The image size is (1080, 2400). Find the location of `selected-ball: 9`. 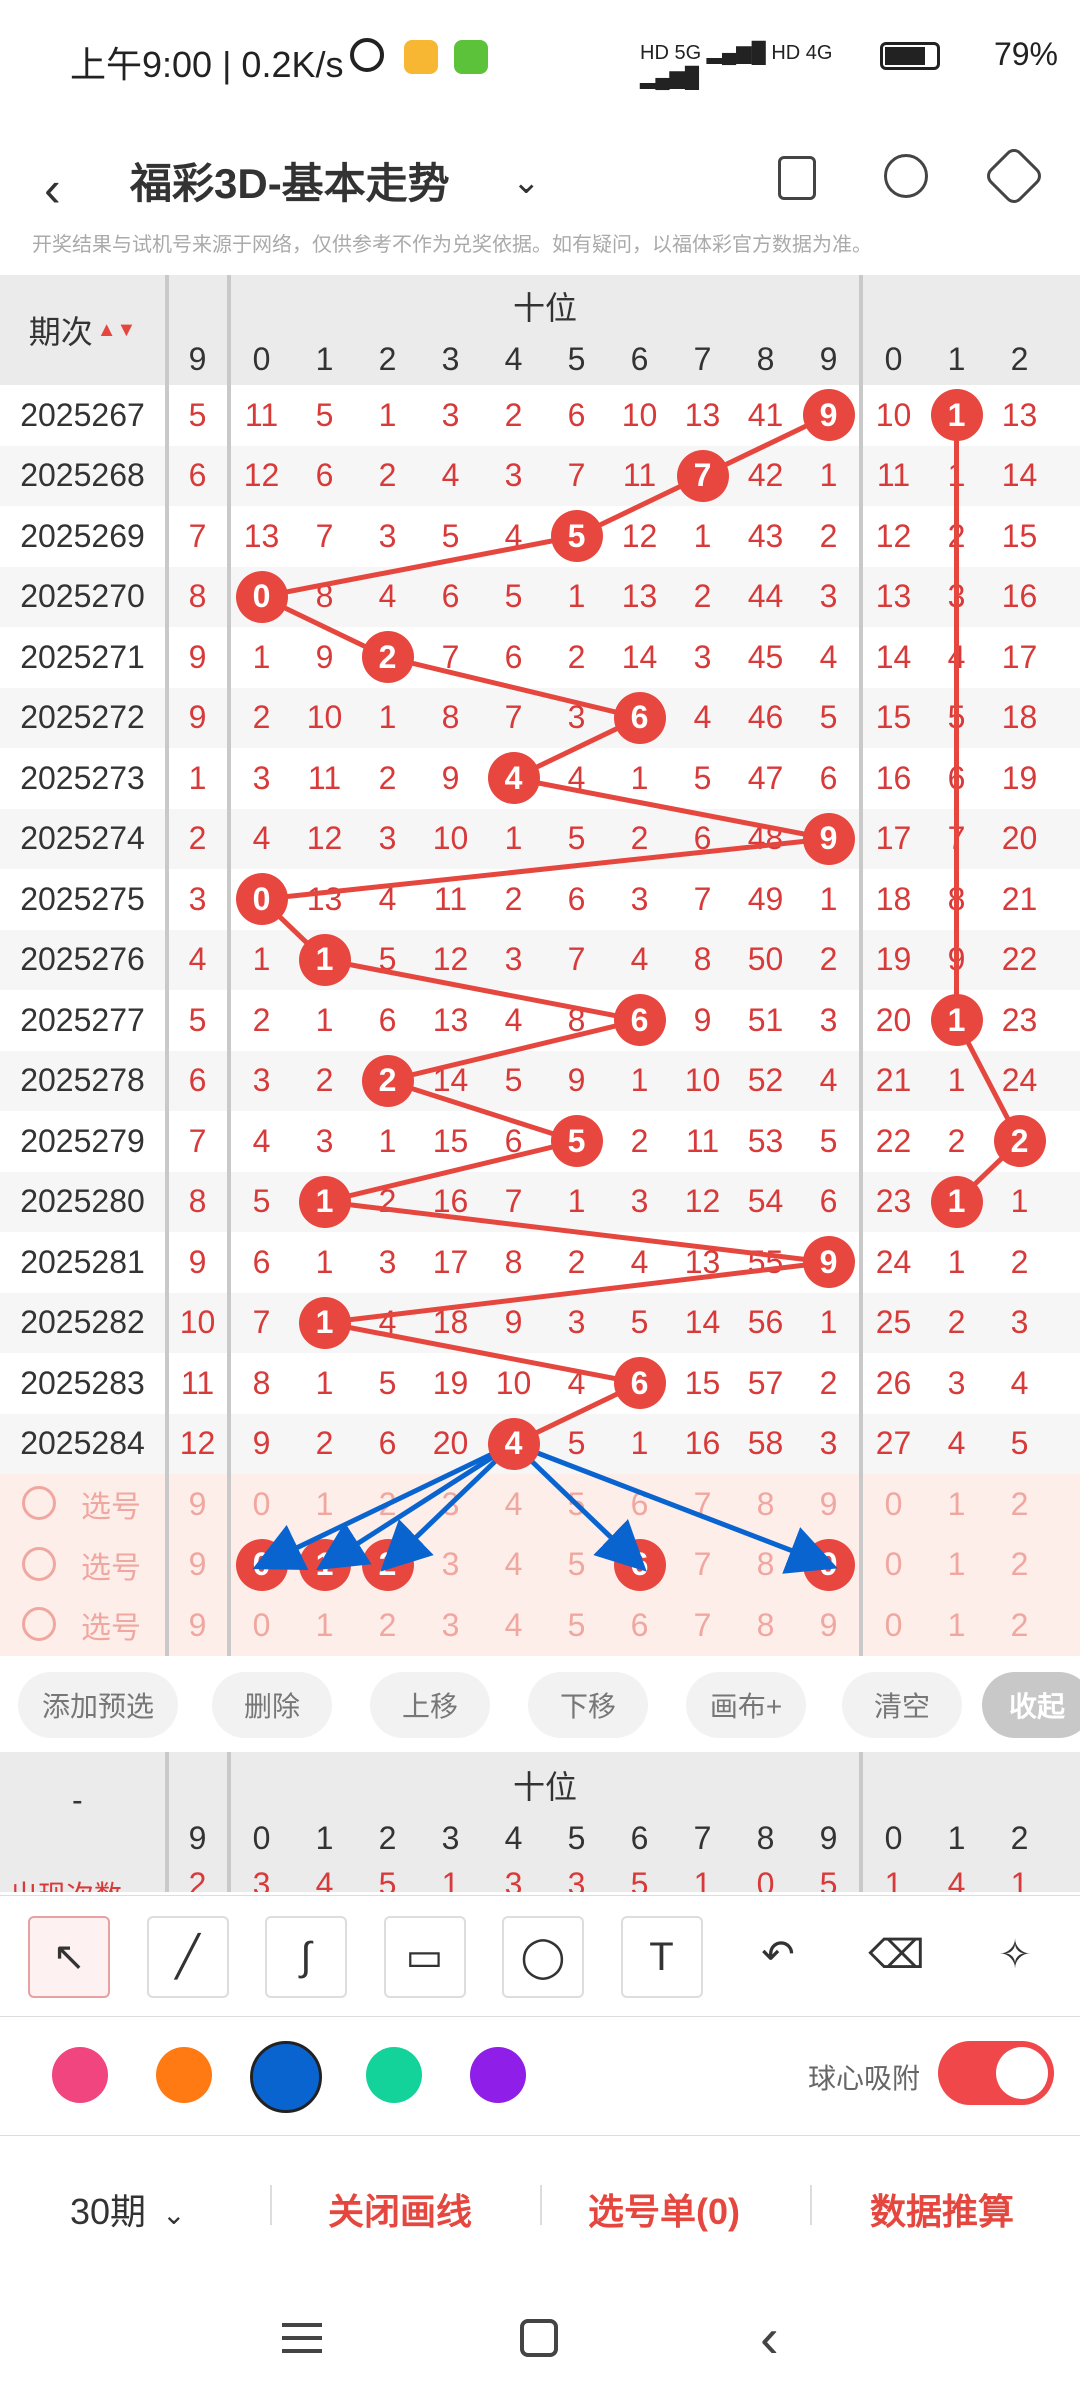

selected-ball: 9 is located at coordinates (828, 1564).